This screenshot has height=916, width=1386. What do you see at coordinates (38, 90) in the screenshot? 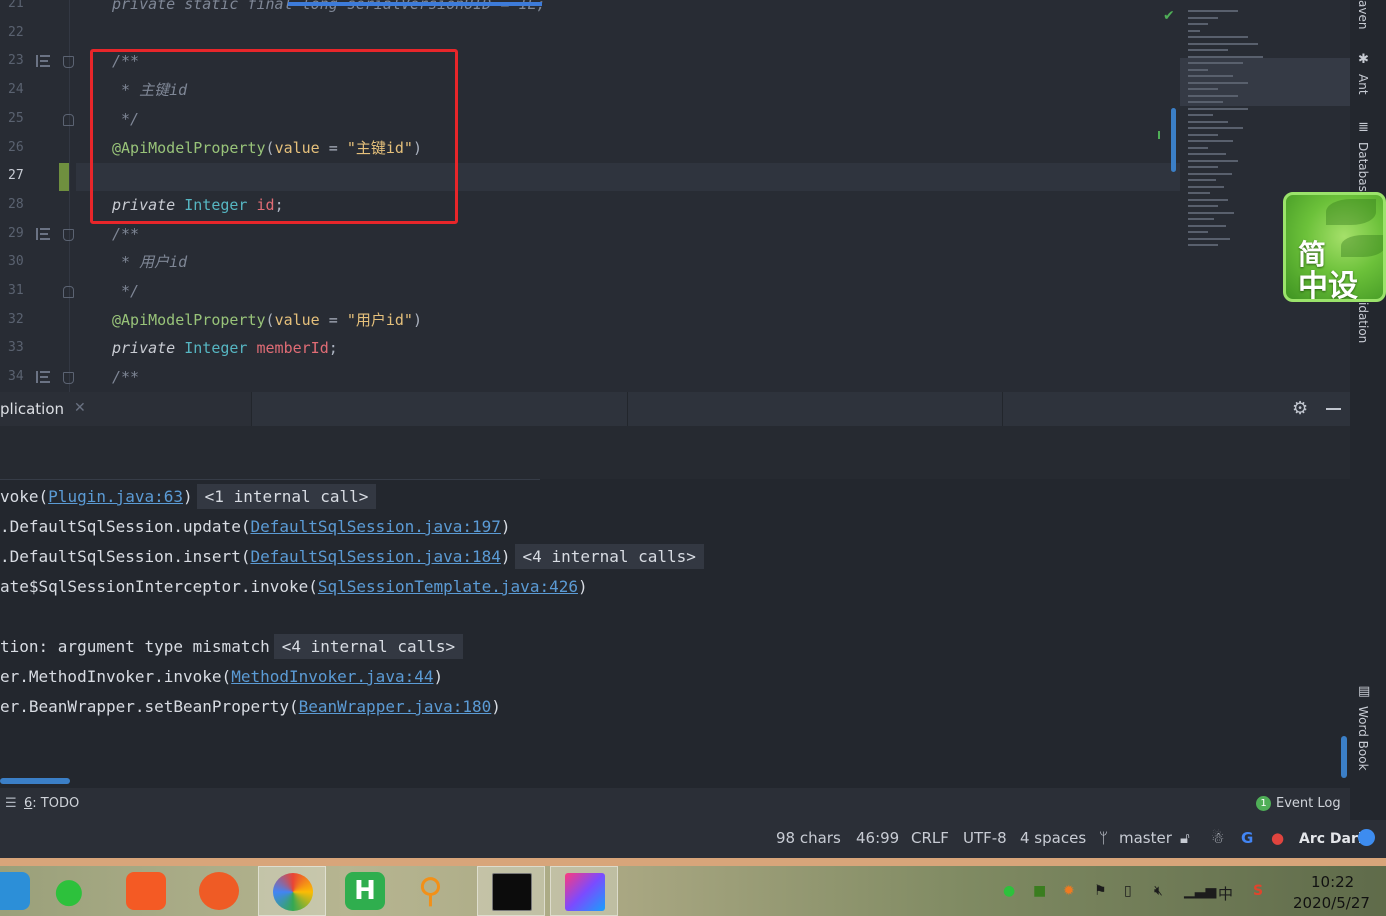
I see `gutter-row: 24` at bounding box center [38, 90].